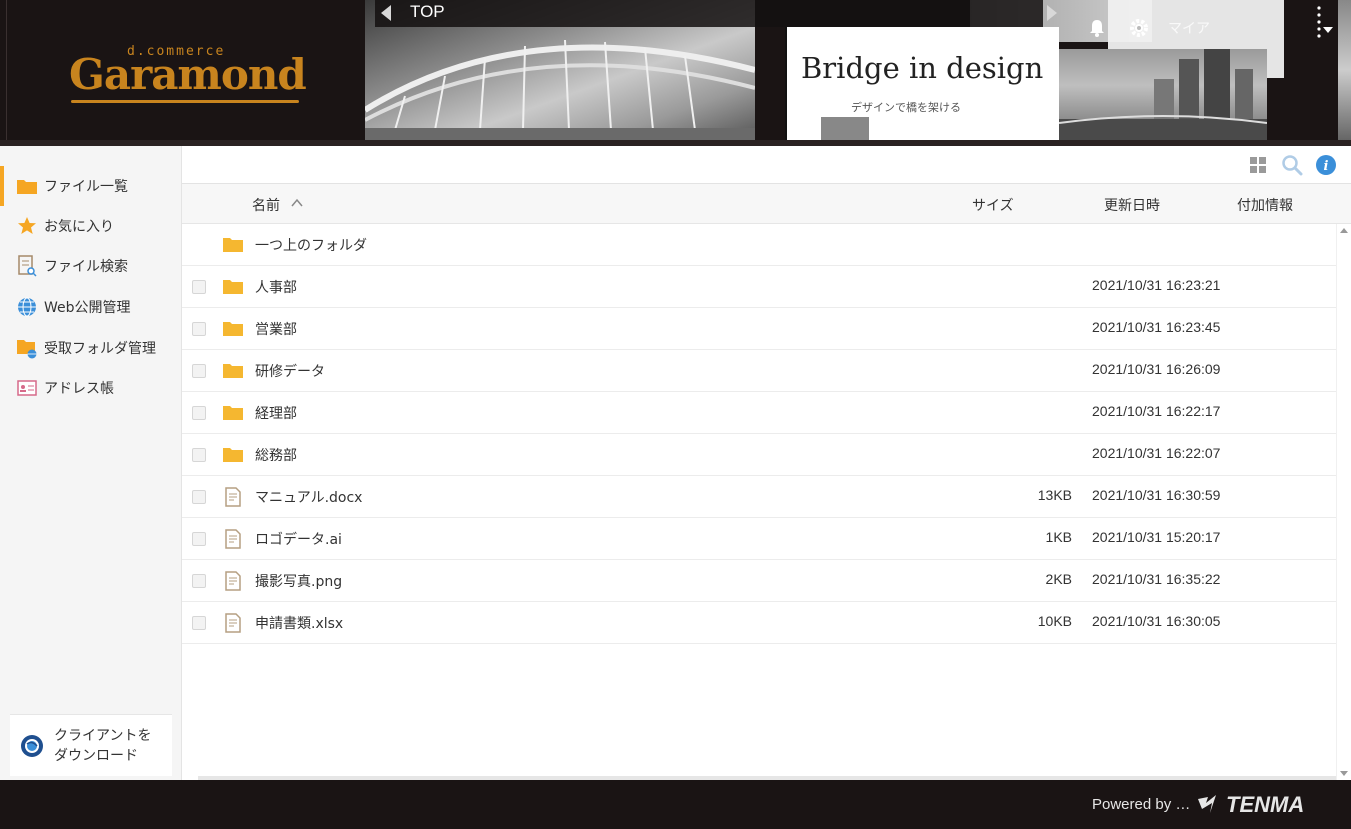 The height and width of the screenshot is (829, 1351). I want to click on row-name: 経理部, so click(276, 413).